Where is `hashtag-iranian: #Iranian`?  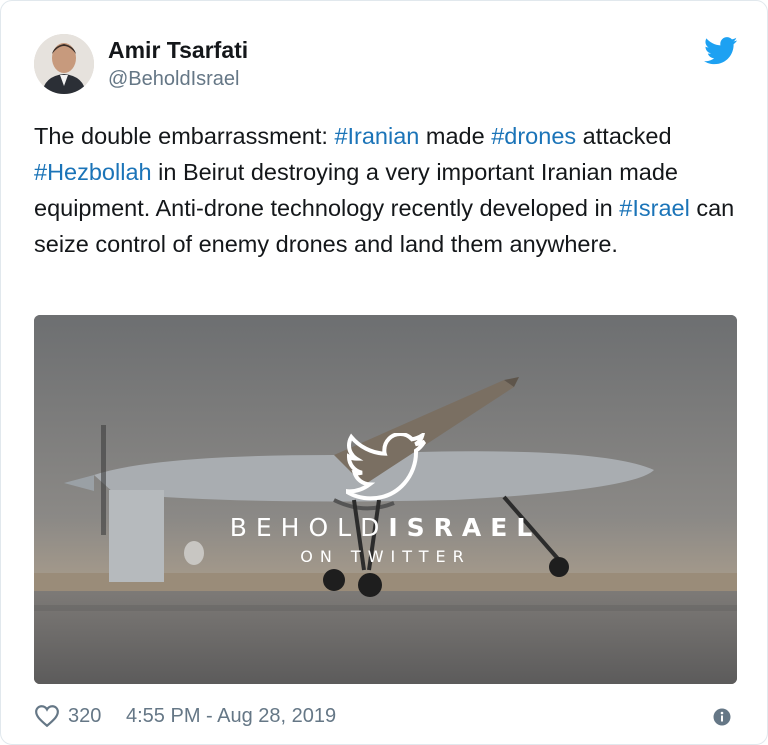
hashtag-iranian: #Iranian is located at coordinates (376, 136).